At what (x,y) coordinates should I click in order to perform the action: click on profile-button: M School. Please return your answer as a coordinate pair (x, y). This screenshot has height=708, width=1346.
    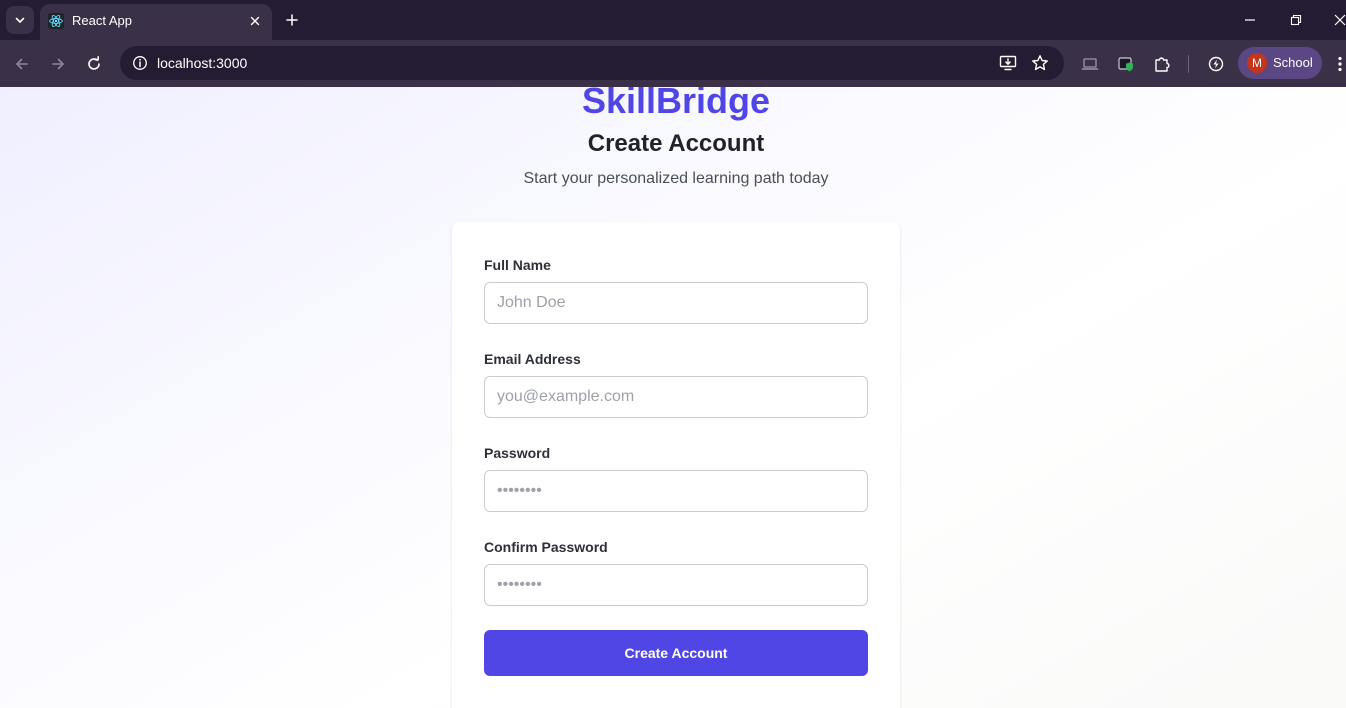
    Looking at the image, I should click on (1280, 63).